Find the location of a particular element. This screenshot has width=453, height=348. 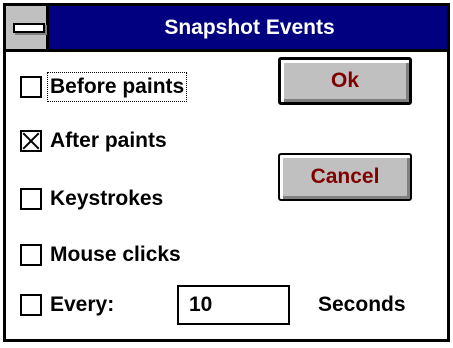

keystrokes-label: Keystrokes is located at coordinates (107, 198).